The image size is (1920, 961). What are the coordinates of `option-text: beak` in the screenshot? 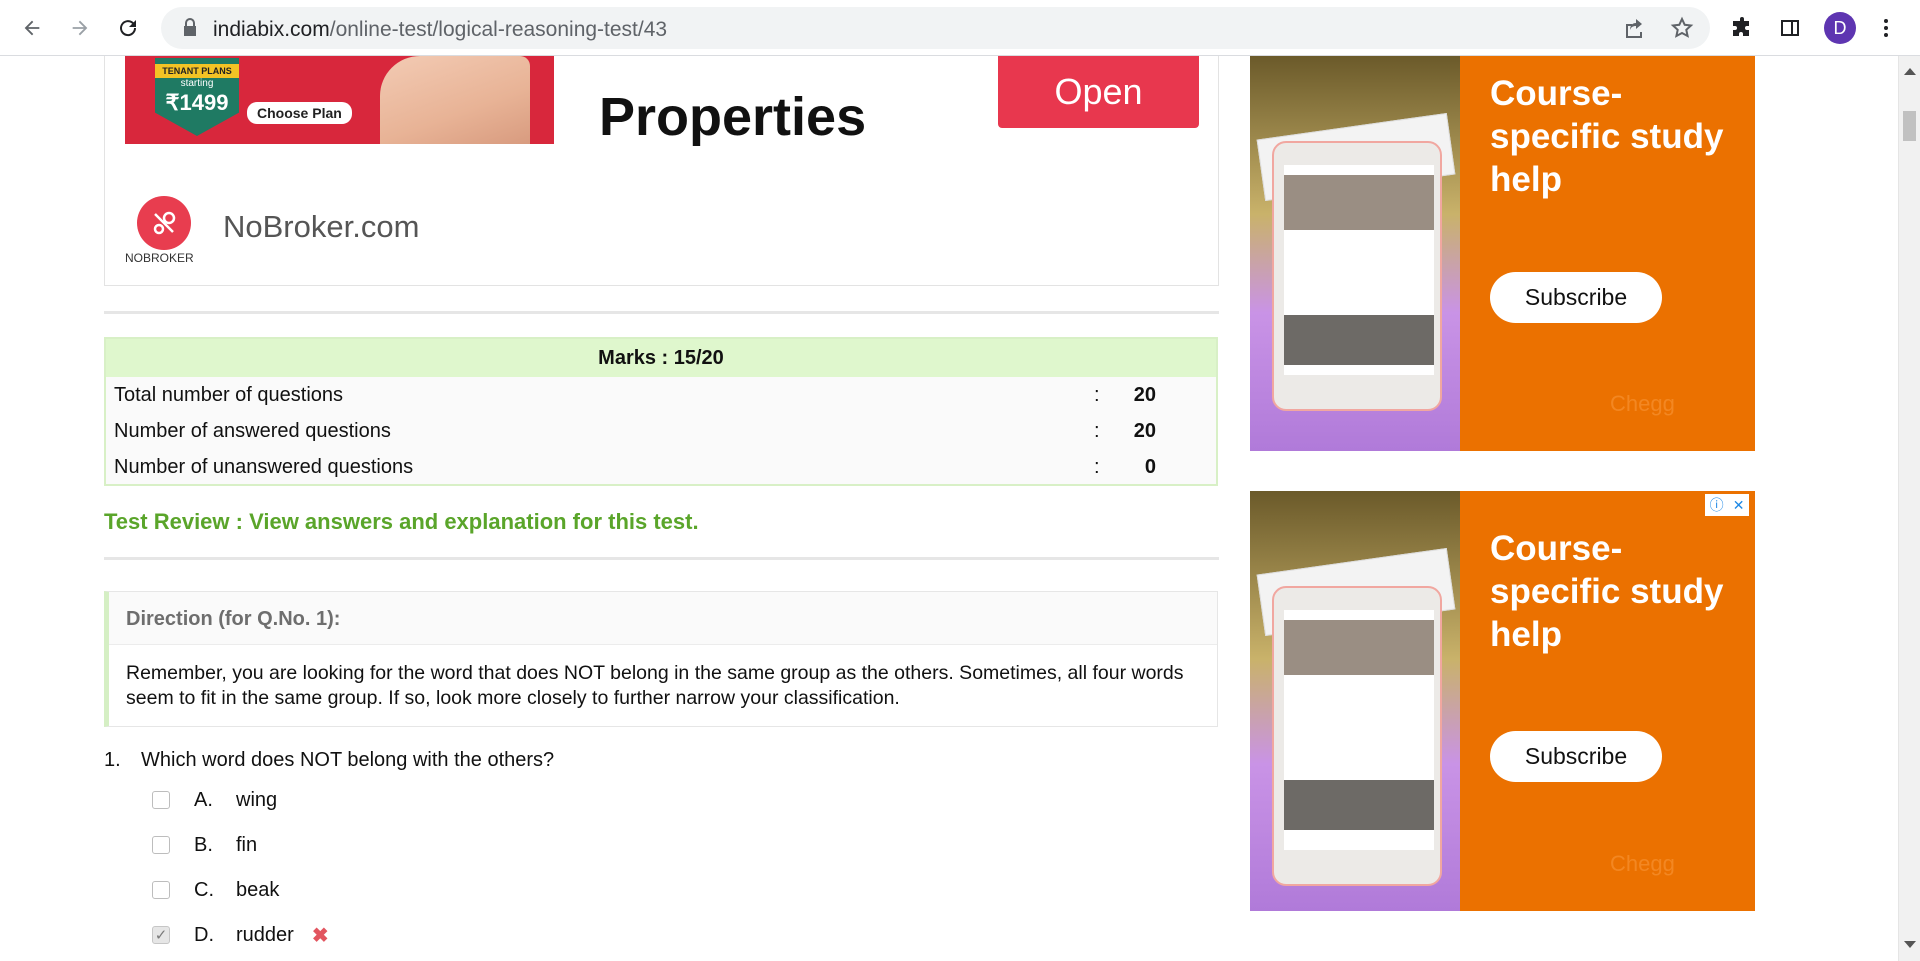 It's located at (258, 889).